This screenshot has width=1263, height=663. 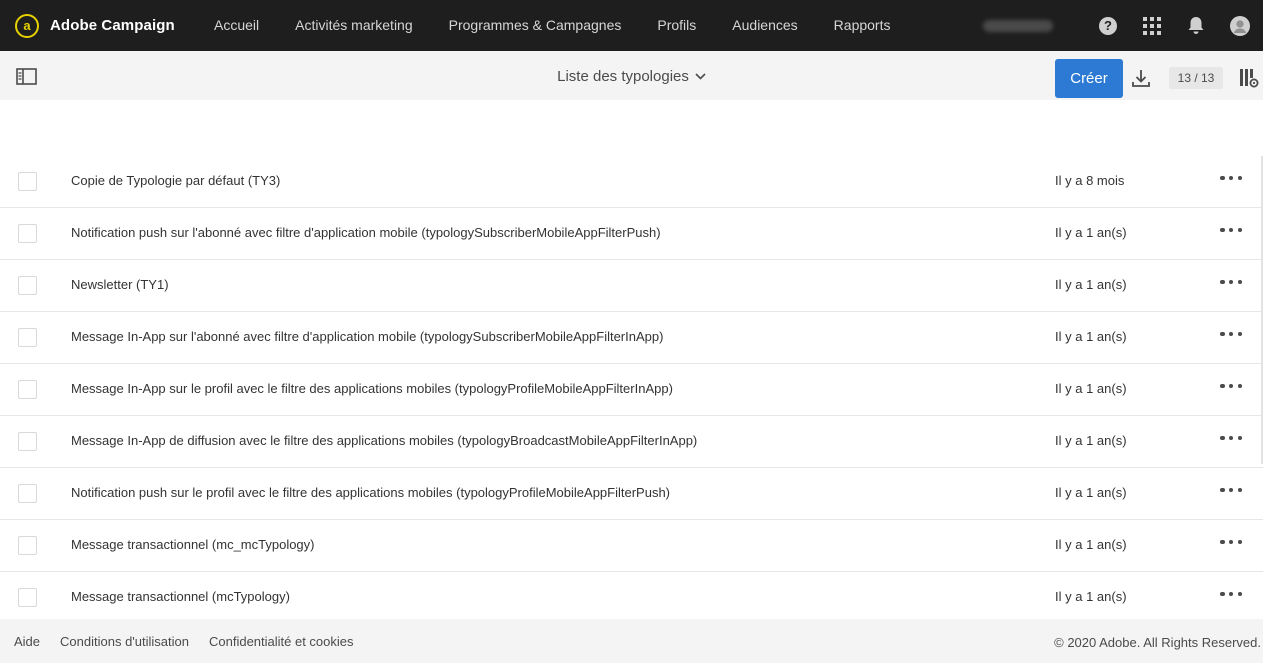 What do you see at coordinates (281, 641) in the screenshot?
I see `footer-link-confidentialite: Confidentialité et cookies` at bounding box center [281, 641].